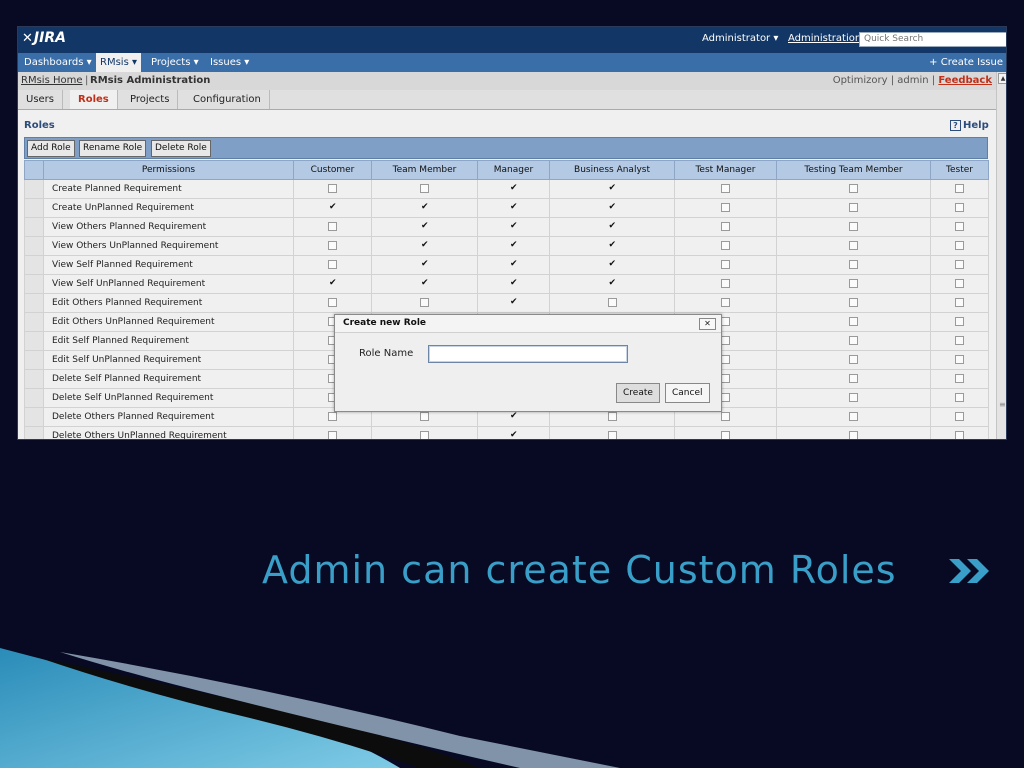  What do you see at coordinates (1002, 404) in the screenshot?
I see `scroll-grip-icon: ≡` at bounding box center [1002, 404].